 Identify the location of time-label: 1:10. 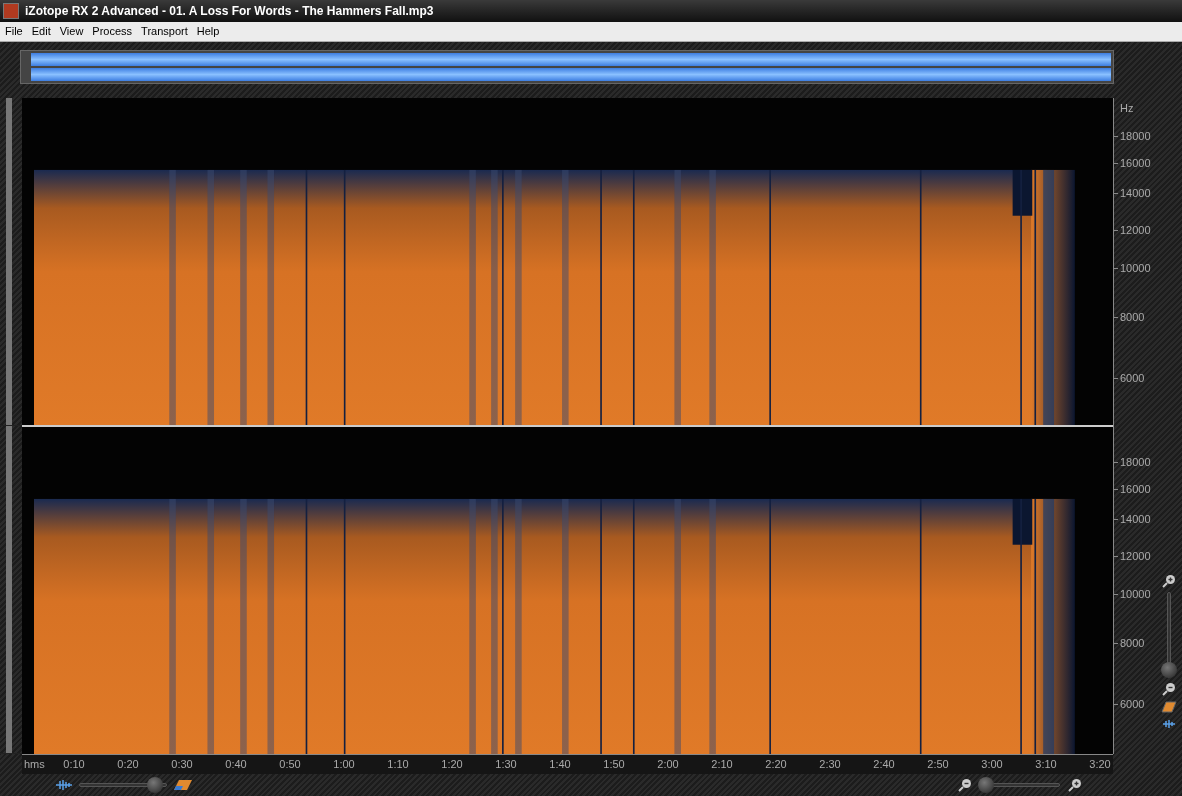
(398, 765).